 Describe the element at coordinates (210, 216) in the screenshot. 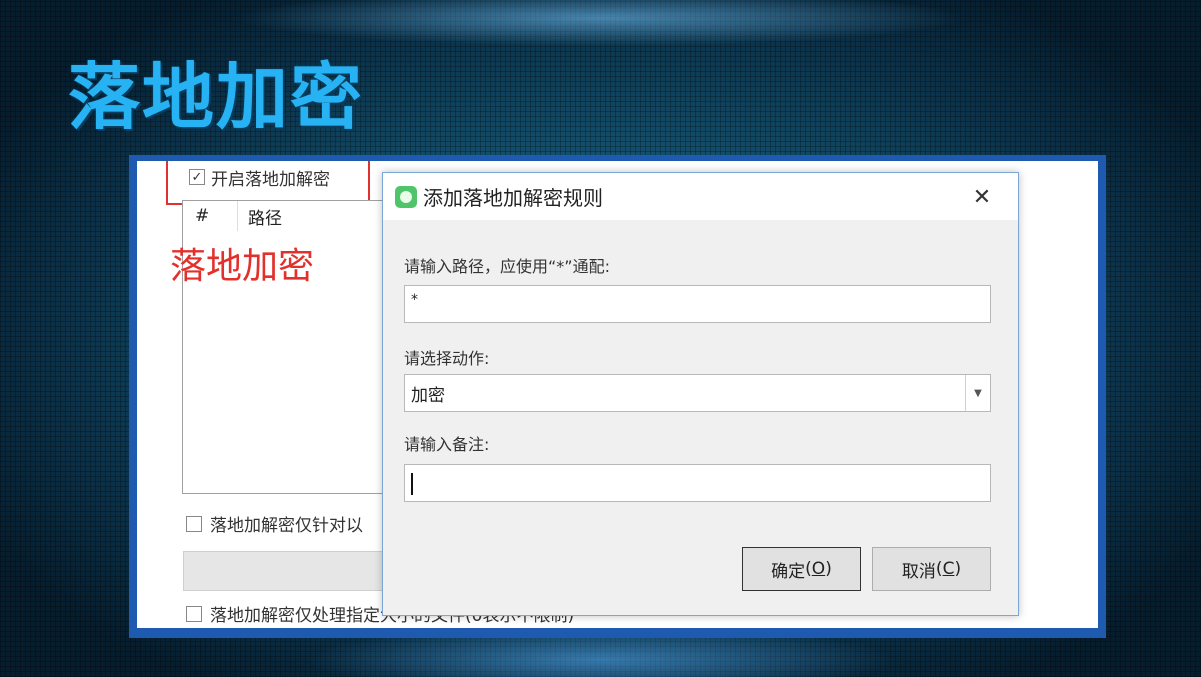

I see `column-header-number: #` at that location.